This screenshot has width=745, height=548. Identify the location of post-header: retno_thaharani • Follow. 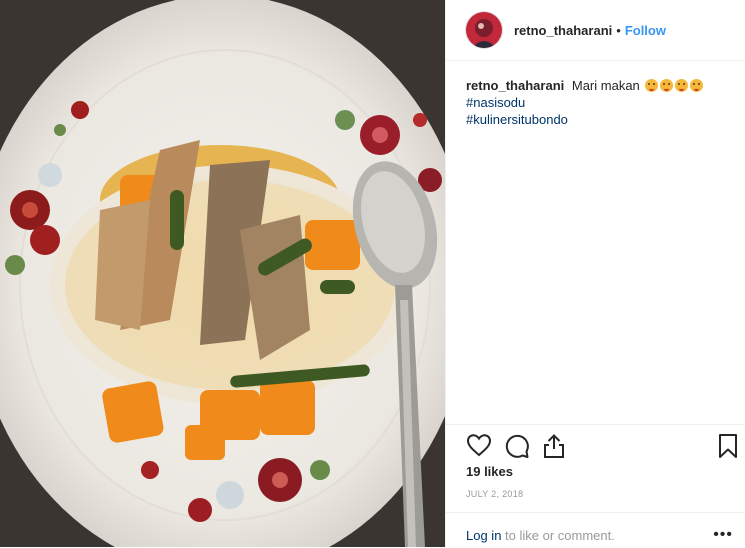
(595, 30).